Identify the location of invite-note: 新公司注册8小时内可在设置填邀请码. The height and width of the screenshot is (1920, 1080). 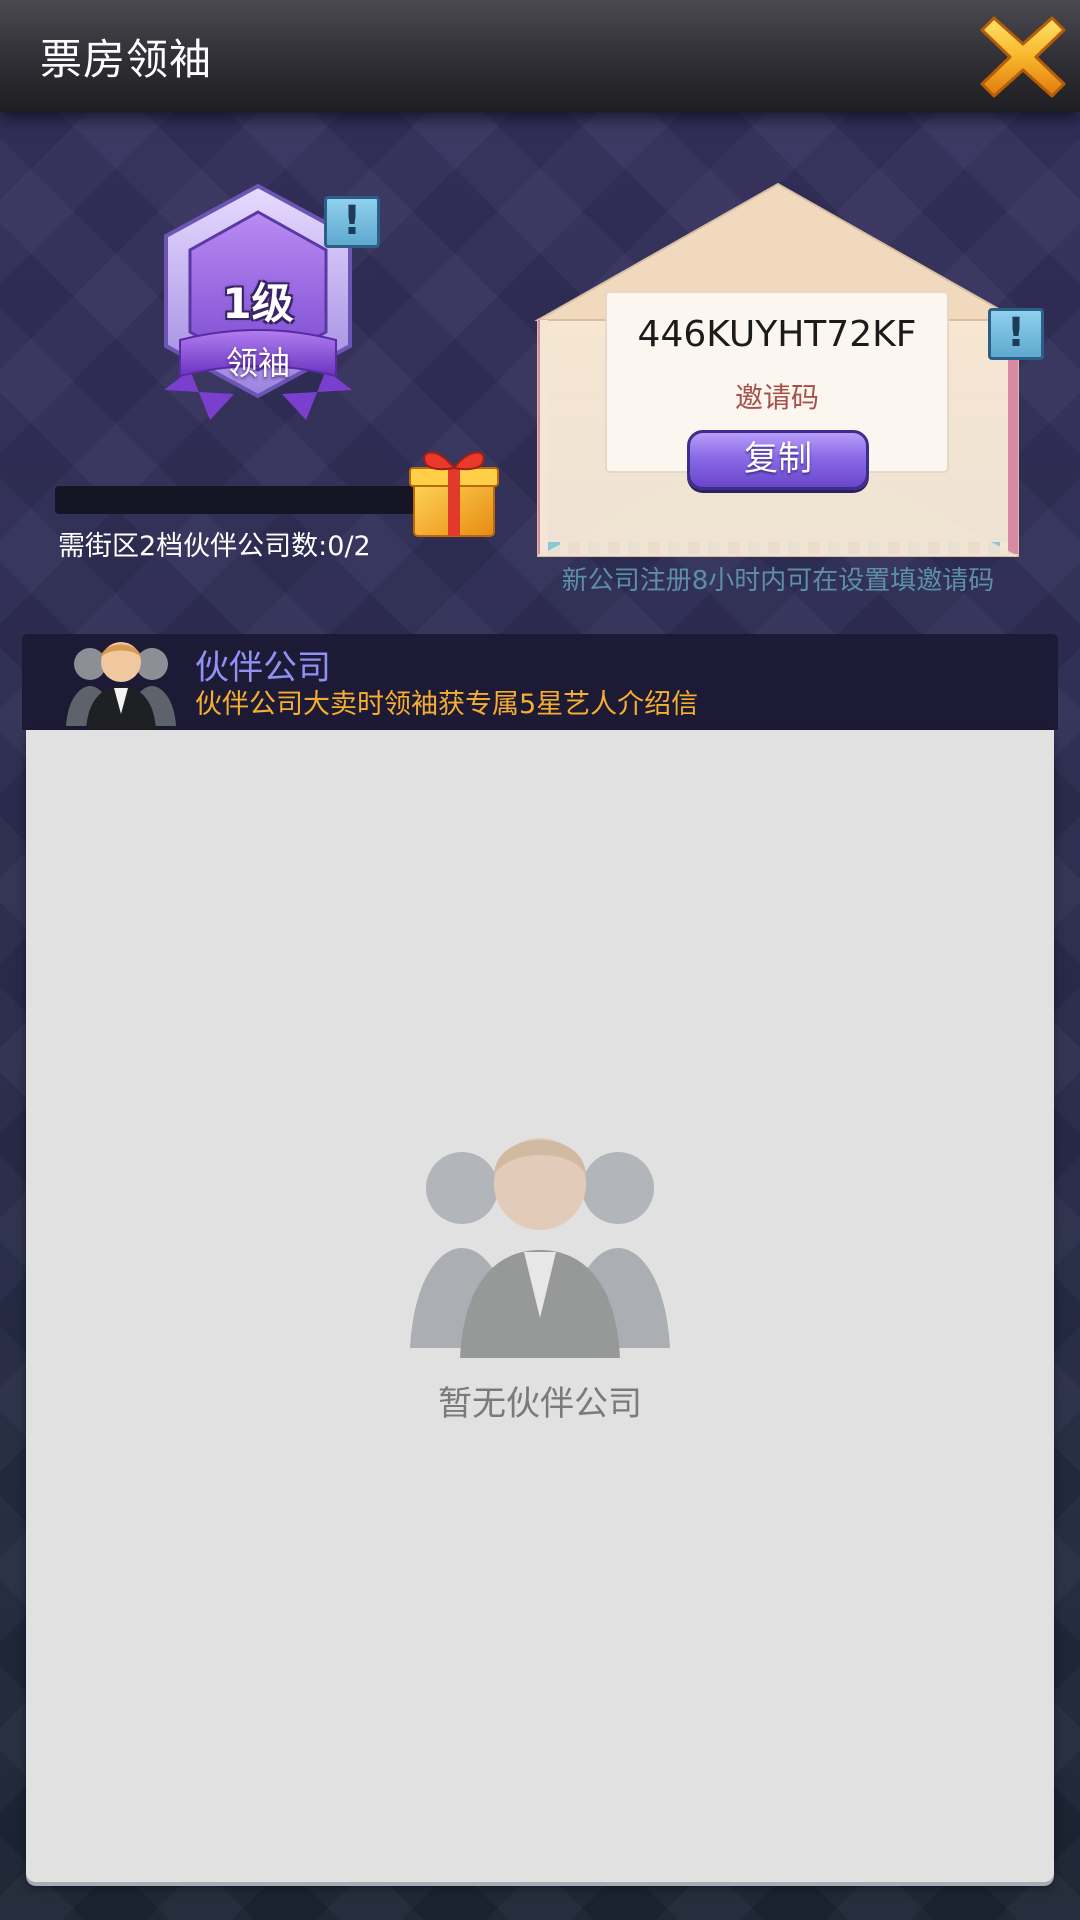
(778, 581).